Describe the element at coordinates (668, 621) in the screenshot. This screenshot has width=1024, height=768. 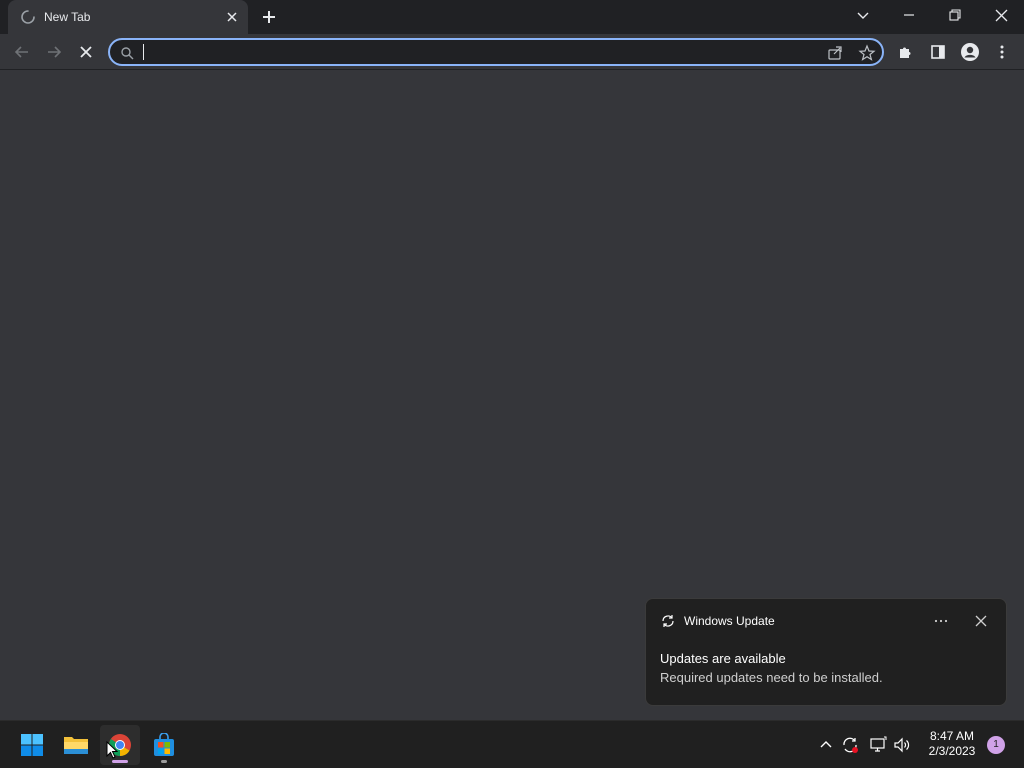
I see `sync-refresh-icon` at that location.